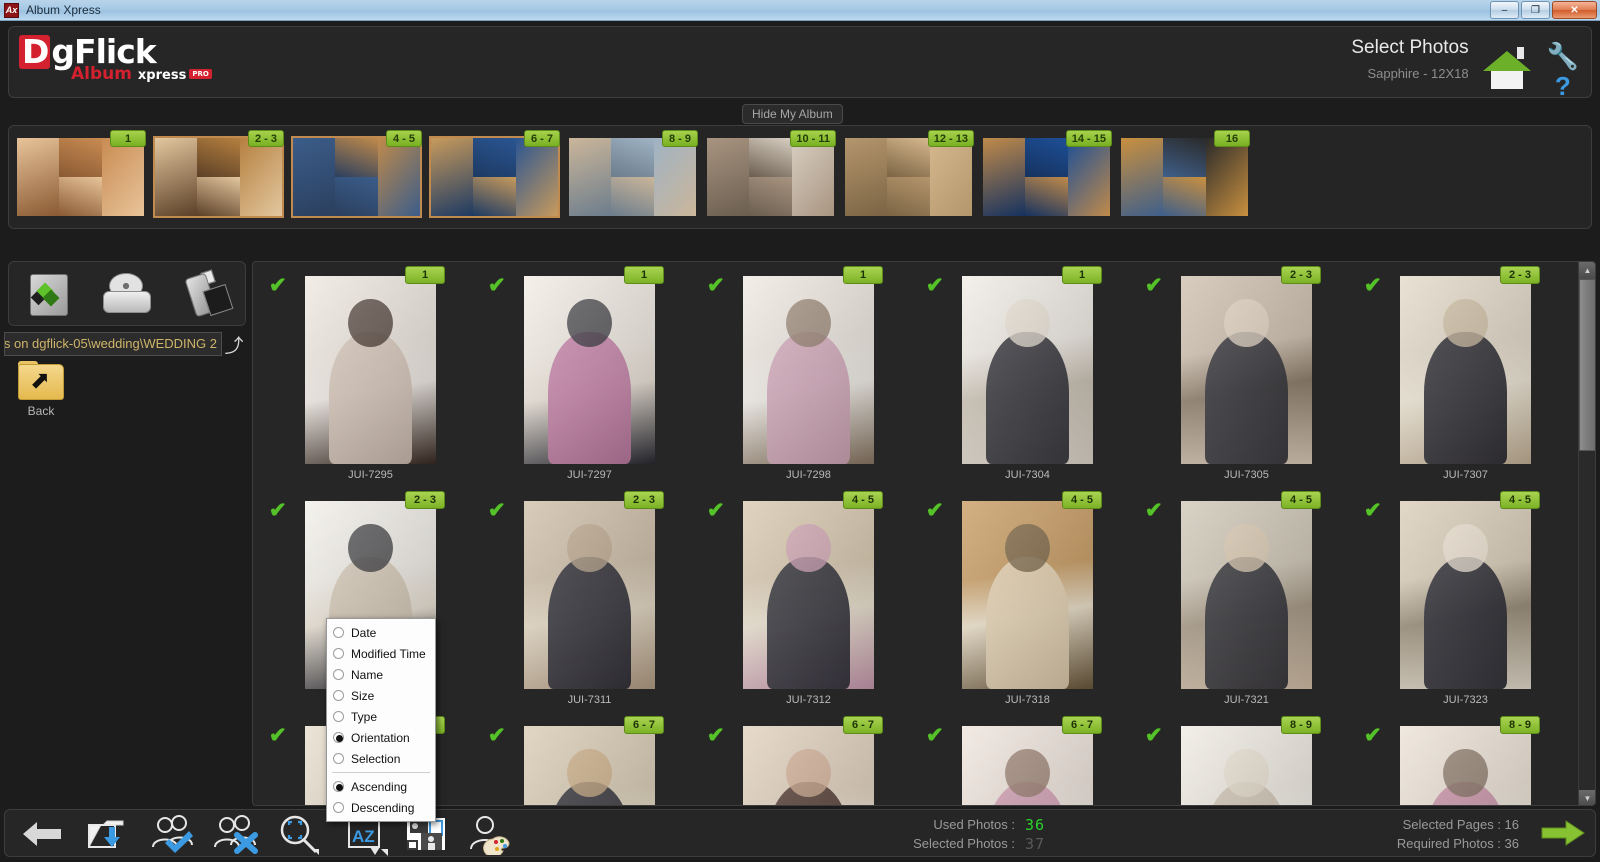 Image resolution: width=1600 pixels, height=862 pixels. I want to click on minimize-button: –, so click(1504, 10).